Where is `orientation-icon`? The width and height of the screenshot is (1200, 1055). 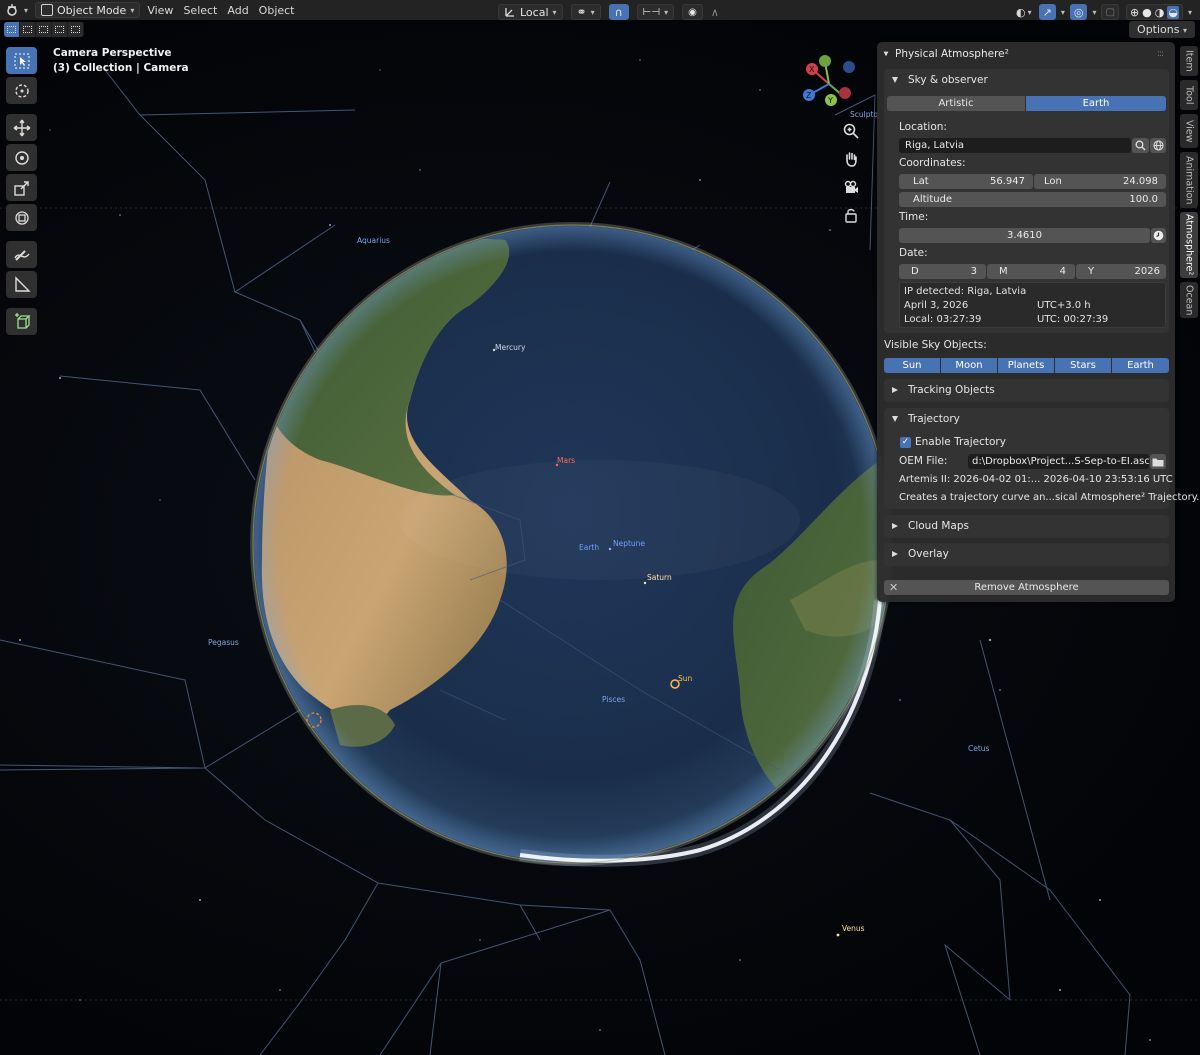
orientation-icon is located at coordinates (509, 12).